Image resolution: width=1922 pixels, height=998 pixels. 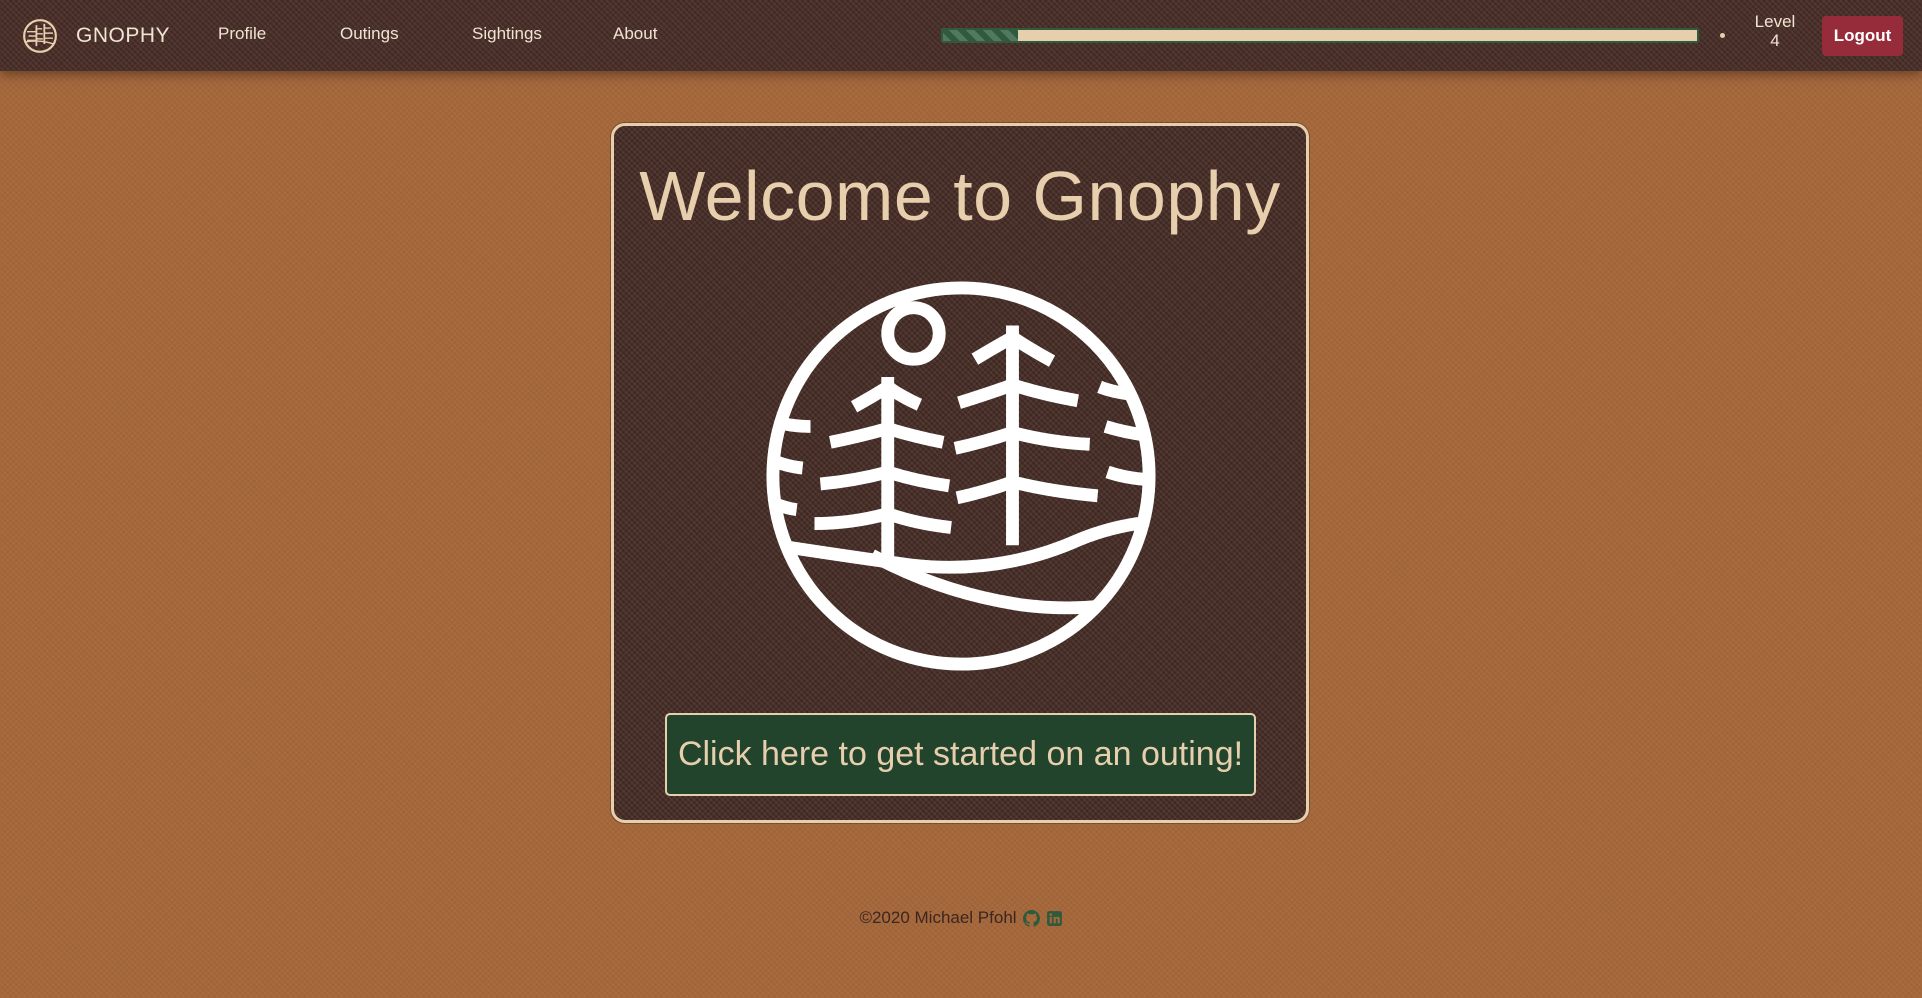 What do you see at coordinates (960, 196) in the screenshot?
I see `page-title: Welcome to Gnophy` at bounding box center [960, 196].